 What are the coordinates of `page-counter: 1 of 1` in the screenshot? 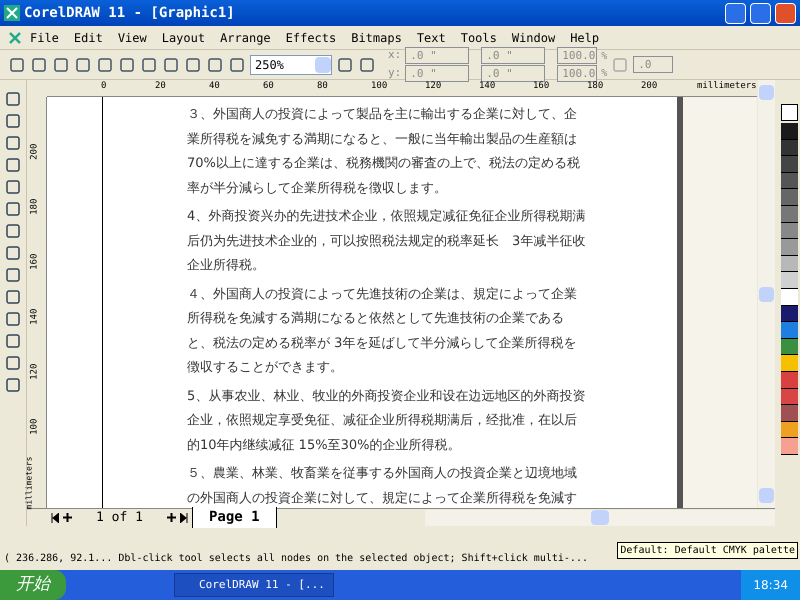 It's located at (119, 517).